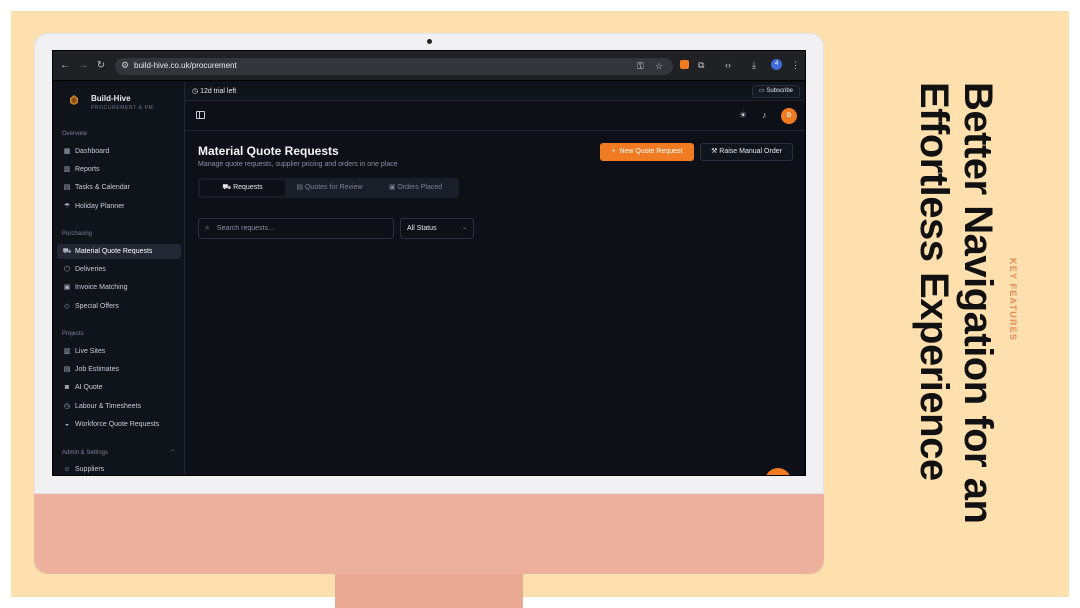 The width and height of the screenshot is (1080, 608). I want to click on extensions-puzzle-icon: ⧉, so click(701, 65).